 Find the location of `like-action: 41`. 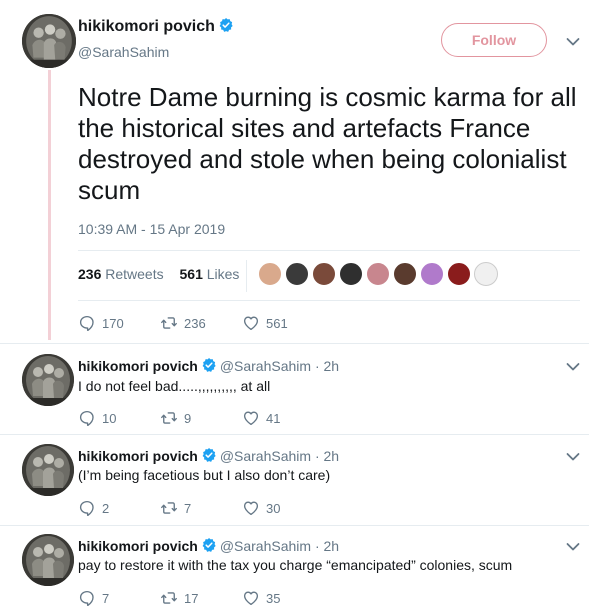

like-action: 41 is located at coordinates (261, 418).